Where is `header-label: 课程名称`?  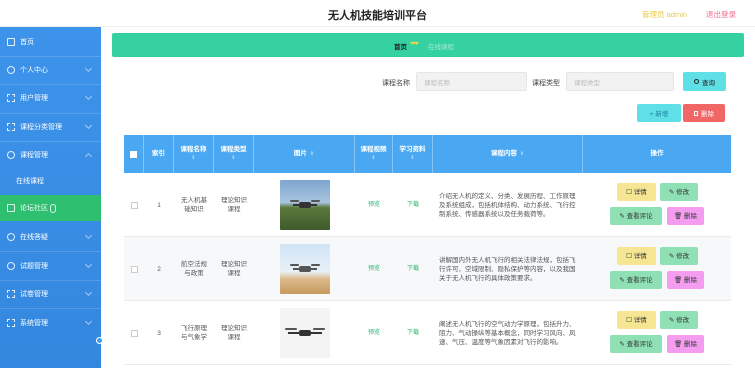 header-label: 课程名称 is located at coordinates (193, 149).